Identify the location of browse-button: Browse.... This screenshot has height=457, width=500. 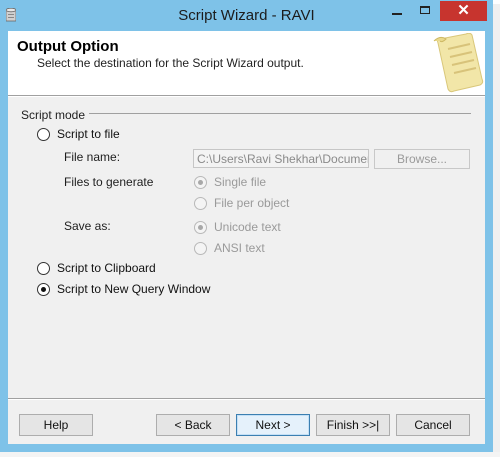
(422, 159).